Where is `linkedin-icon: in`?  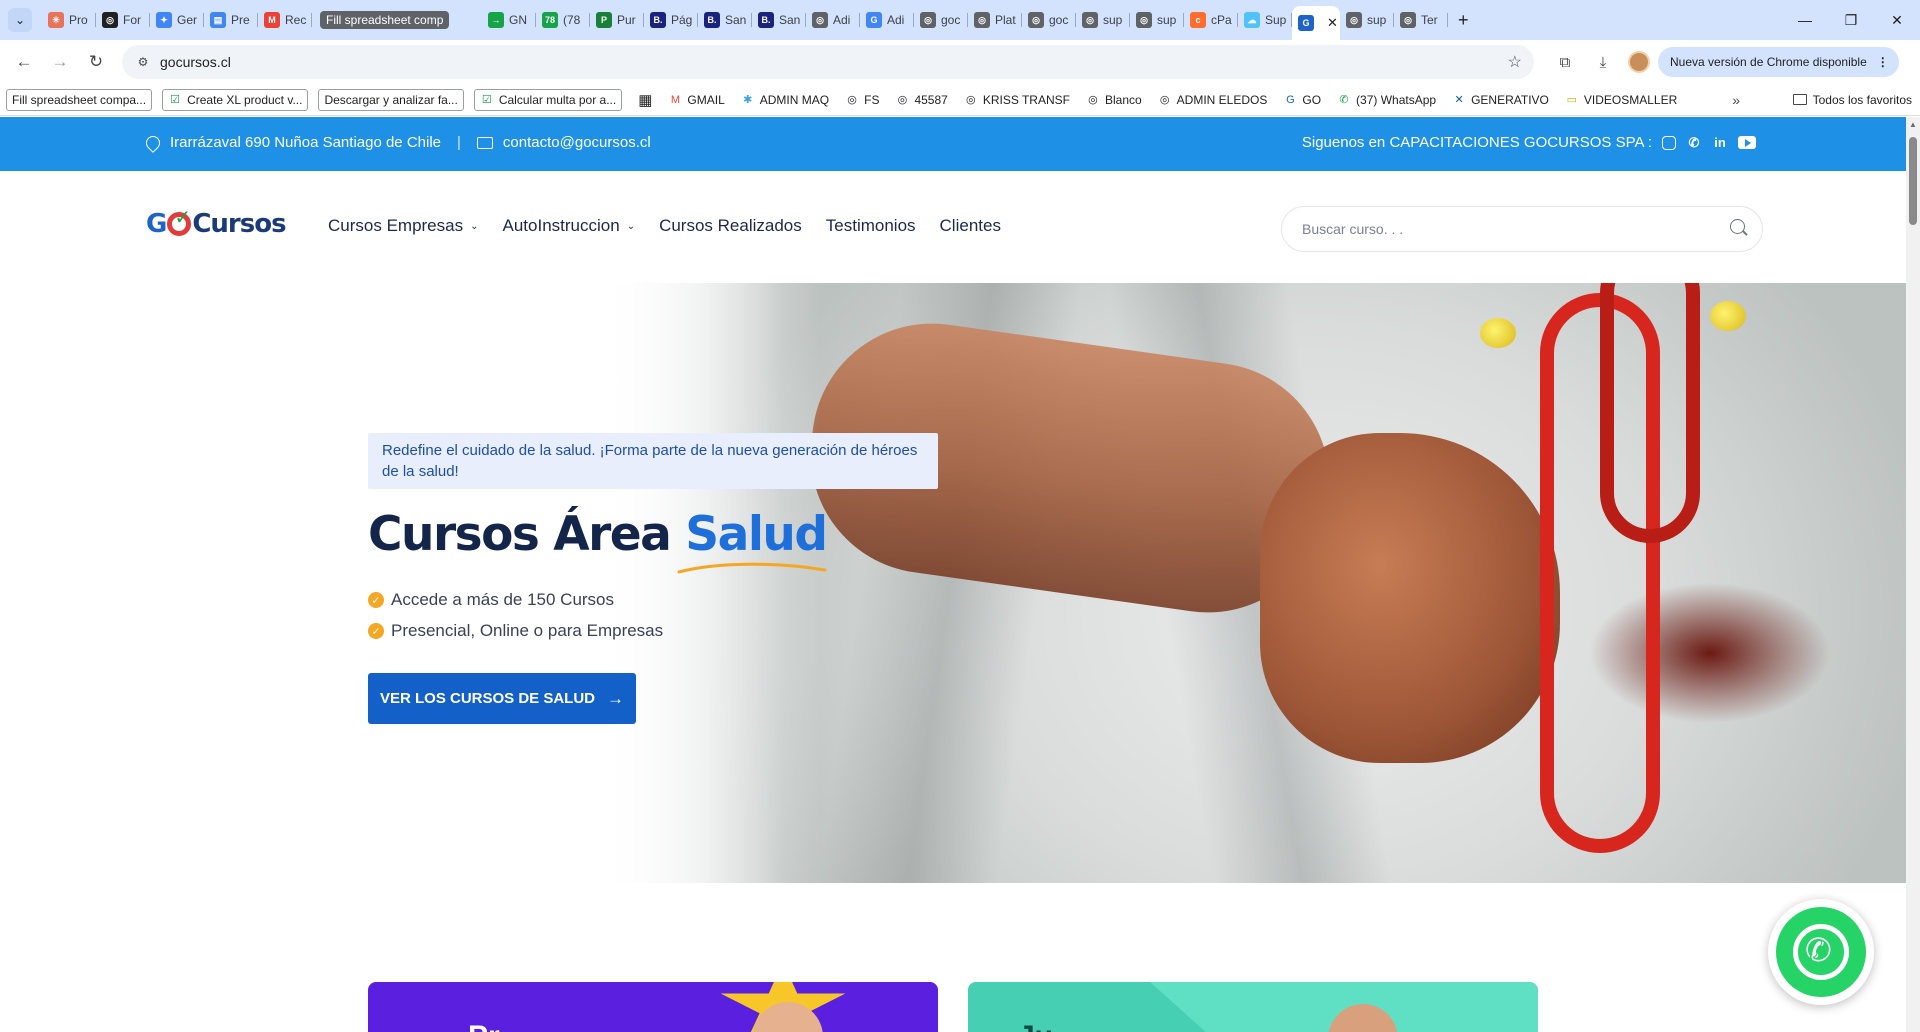
linkedin-icon: in is located at coordinates (1720, 142).